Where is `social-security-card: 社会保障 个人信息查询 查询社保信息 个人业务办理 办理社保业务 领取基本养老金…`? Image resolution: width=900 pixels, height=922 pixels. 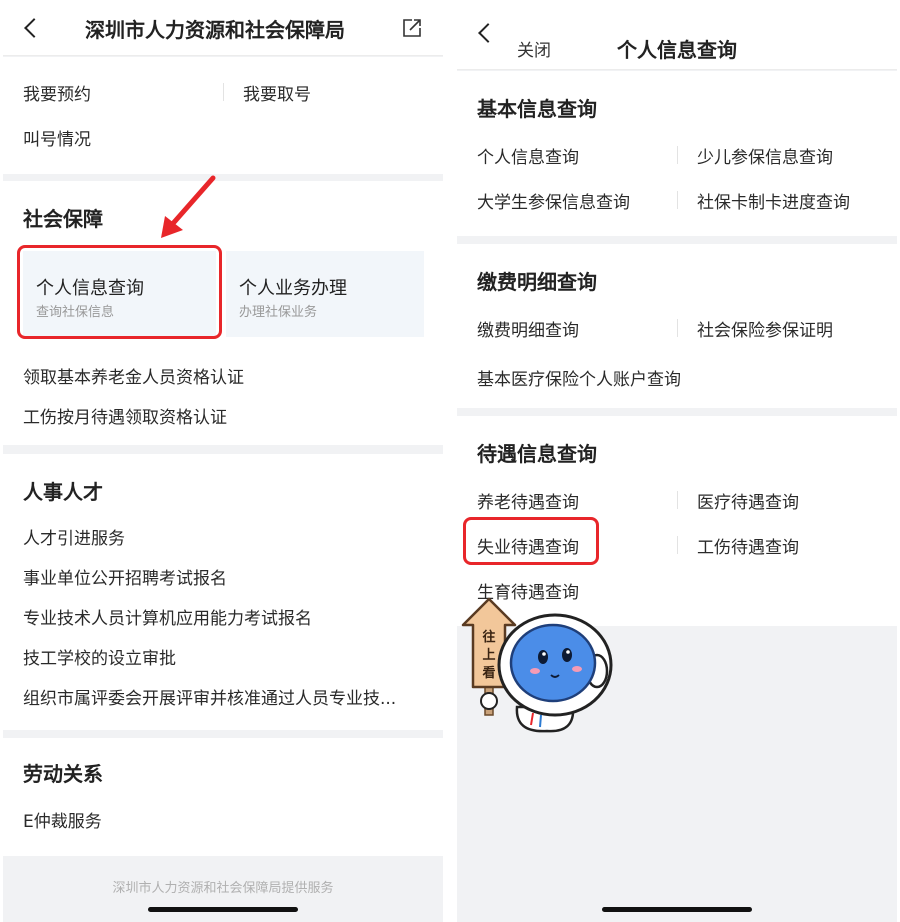 social-security-card: 社会保障 个人信息查询 查询社保信息 个人业务办理 办理社保业务 领取基本养老金… is located at coordinates (223, 313).